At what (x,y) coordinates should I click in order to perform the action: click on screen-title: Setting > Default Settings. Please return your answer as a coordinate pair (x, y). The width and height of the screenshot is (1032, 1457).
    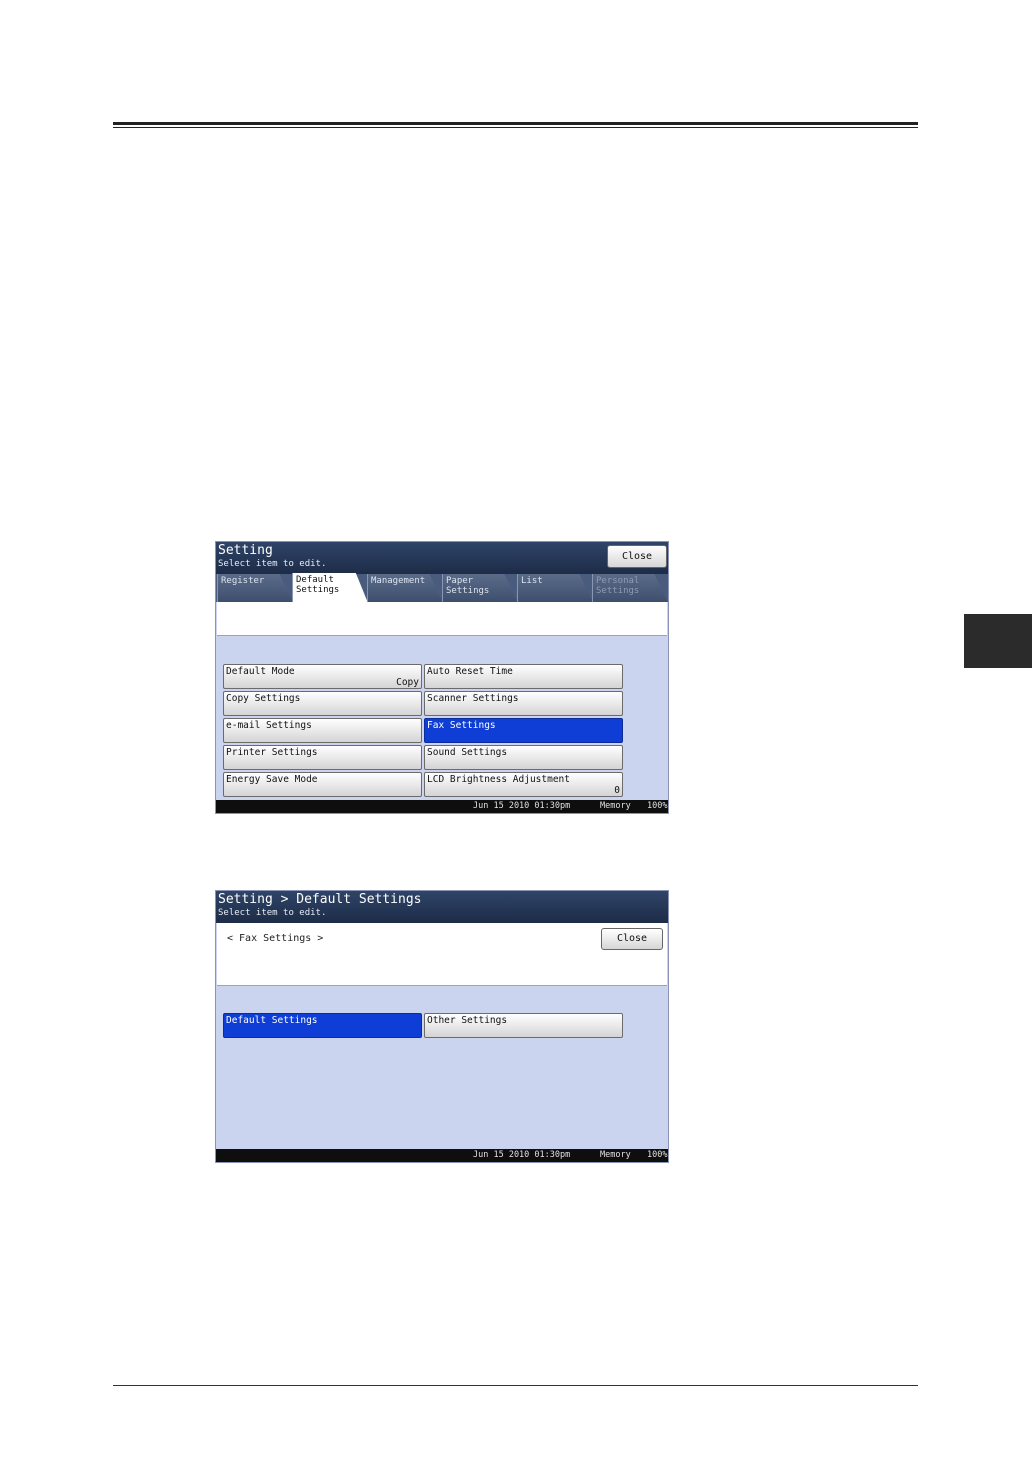
    Looking at the image, I should click on (320, 899).